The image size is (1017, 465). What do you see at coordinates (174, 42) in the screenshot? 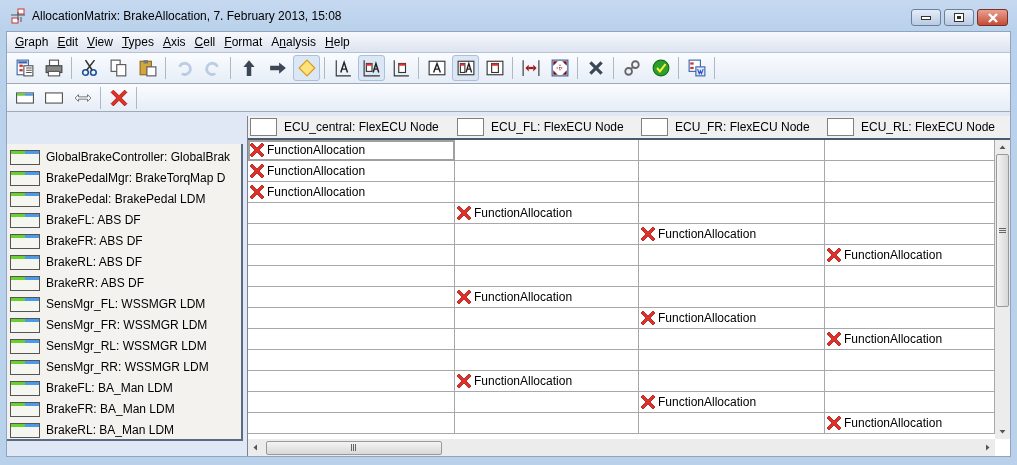
I see `menu-item: Axis` at bounding box center [174, 42].